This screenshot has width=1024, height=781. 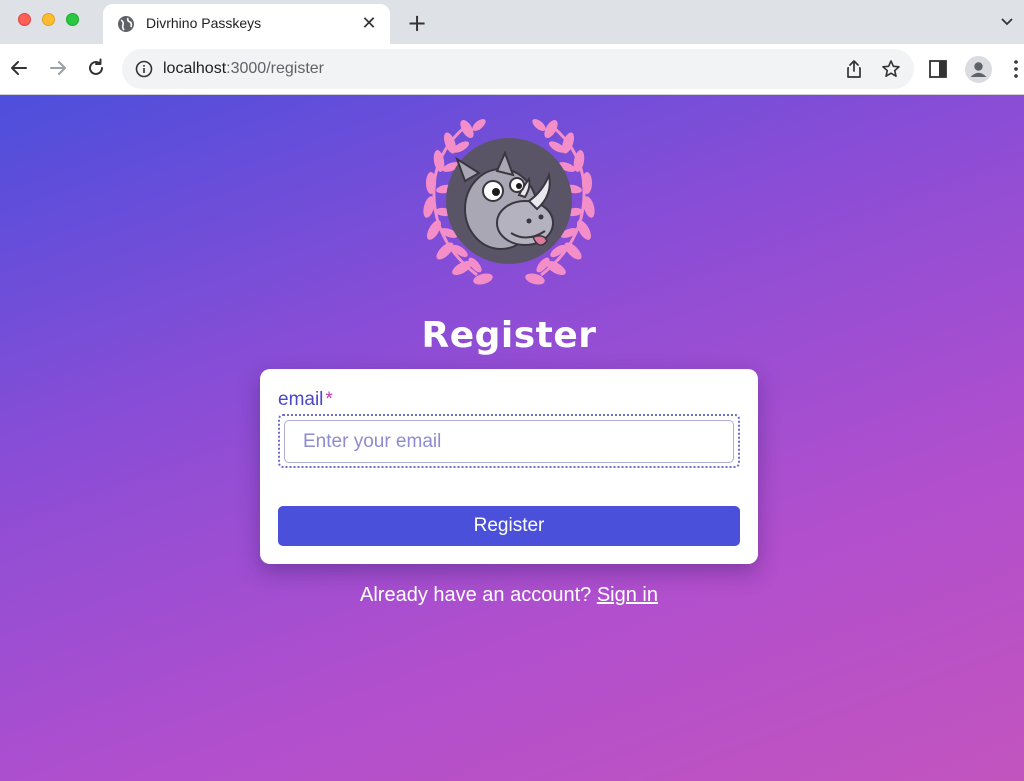 What do you see at coordinates (1016, 69) in the screenshot?
I see `more-menu-icon` at bounding box center [1016, 69].